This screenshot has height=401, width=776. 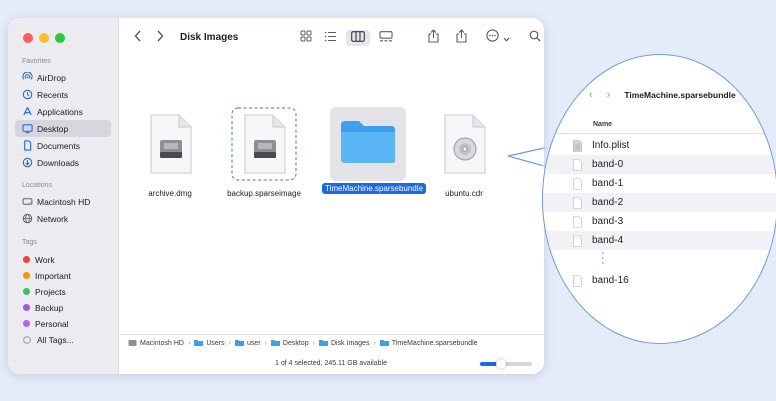 I want to click on chevron-left-icon, so click(x=138, y=38).